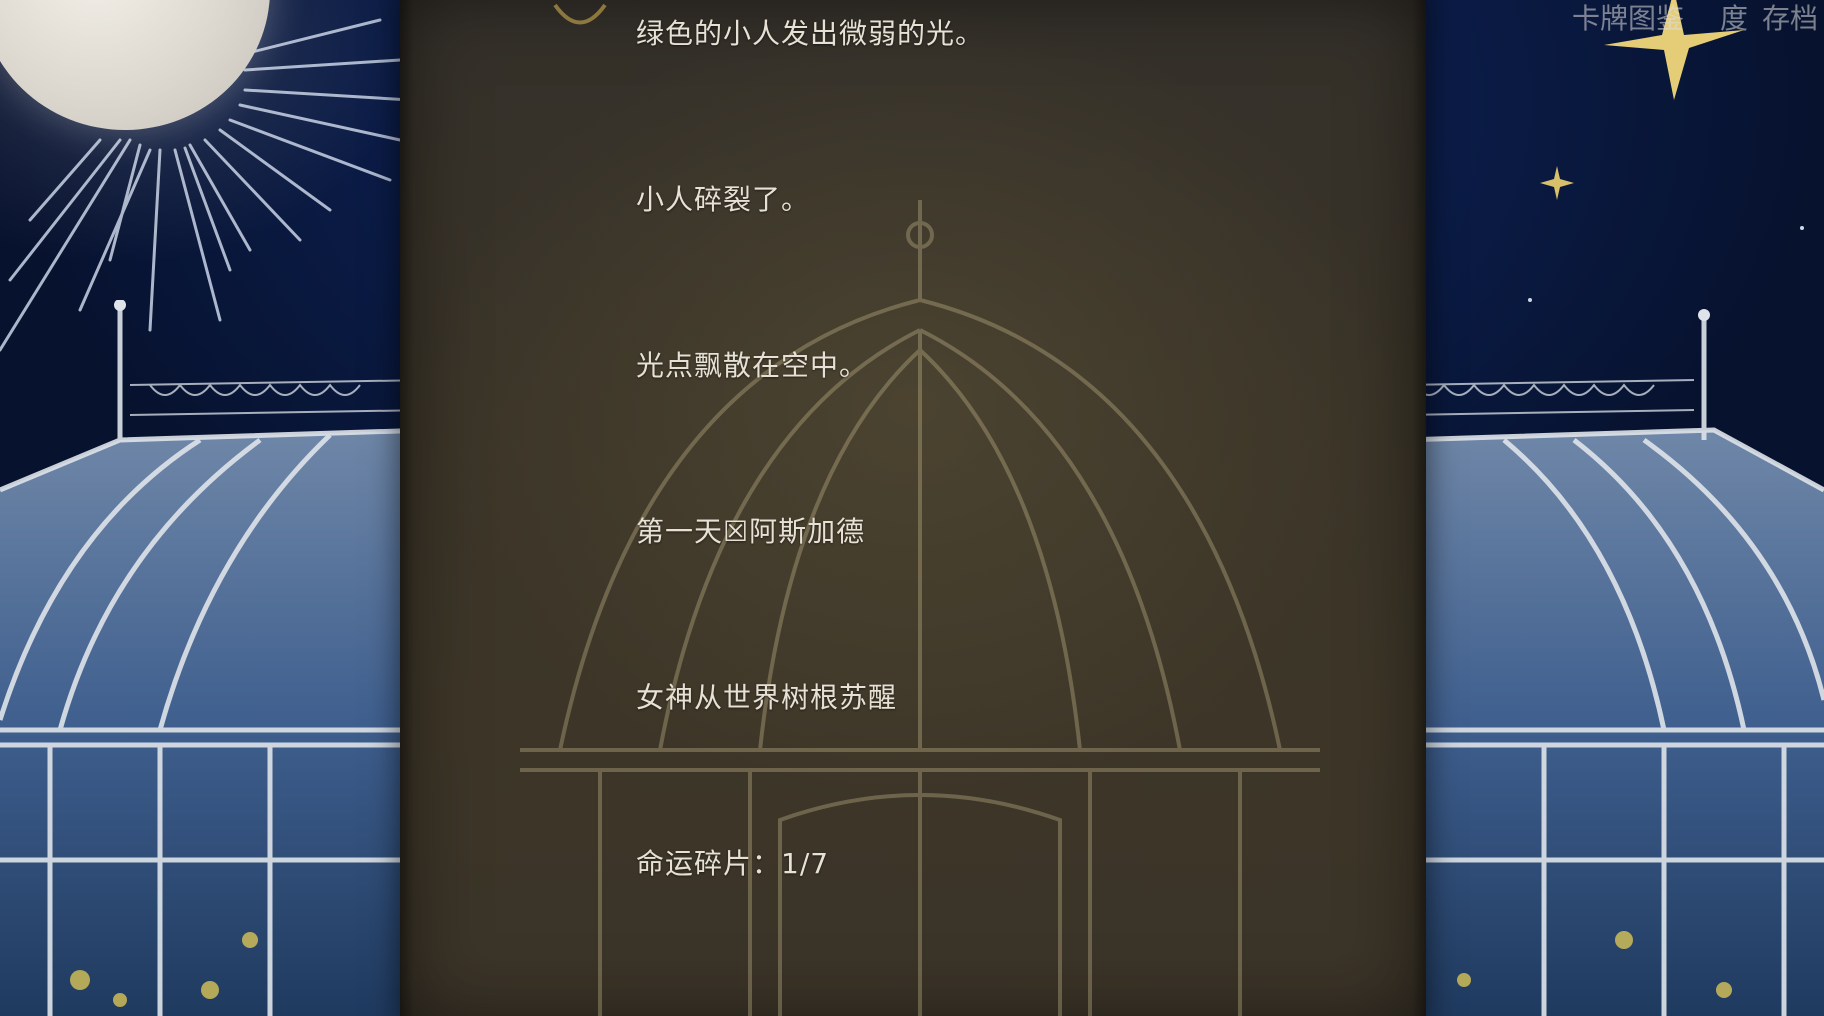 This screenshot has height=1016, width=1824. What do you see at coordinates (733, 863) in the screenshot?
I see `fate-fragment-counter: 命运碎片：1/7` at bounding box center [733, 863].